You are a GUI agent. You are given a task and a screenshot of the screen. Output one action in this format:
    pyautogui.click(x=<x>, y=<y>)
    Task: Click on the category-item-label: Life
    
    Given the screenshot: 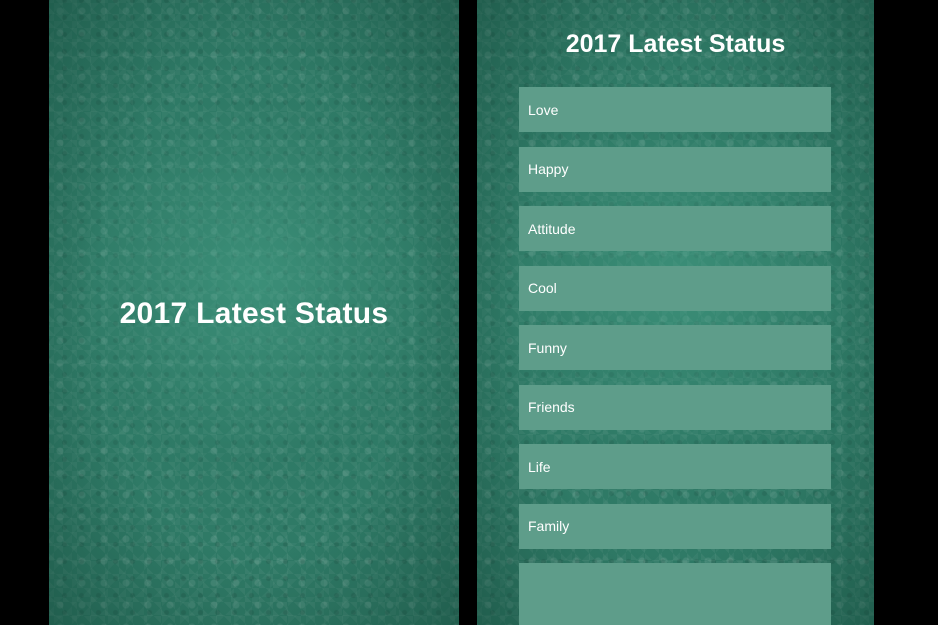 What is the action you would take?
    pyautogui.click(x=539, y=466)
    